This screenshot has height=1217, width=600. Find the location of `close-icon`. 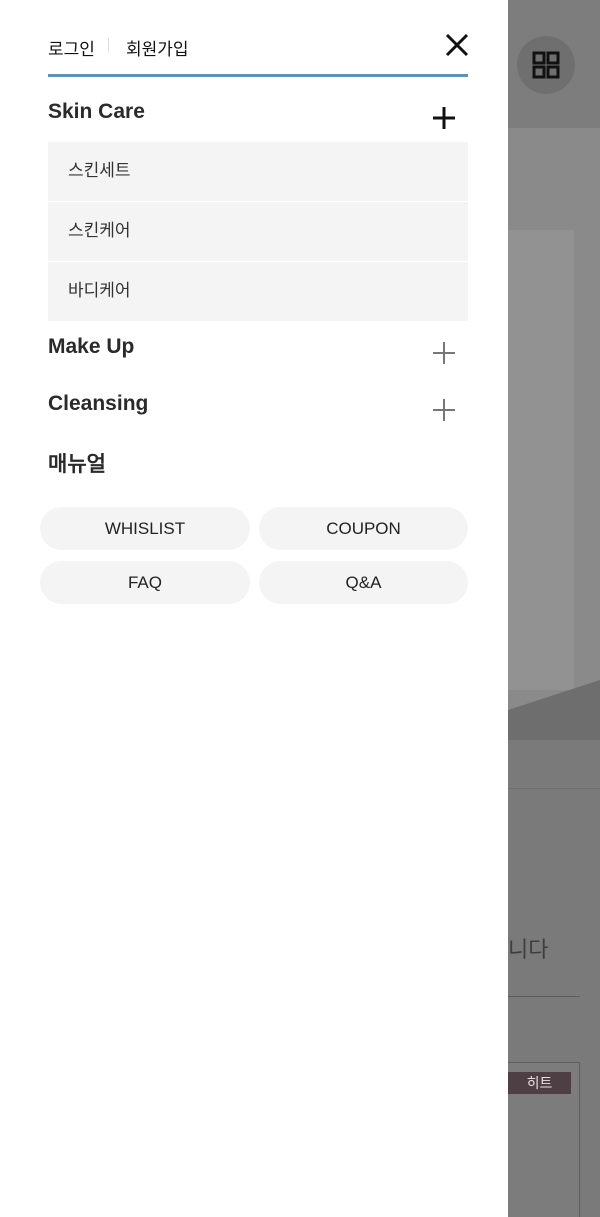

close-icon is located at coordinates (457, 45).